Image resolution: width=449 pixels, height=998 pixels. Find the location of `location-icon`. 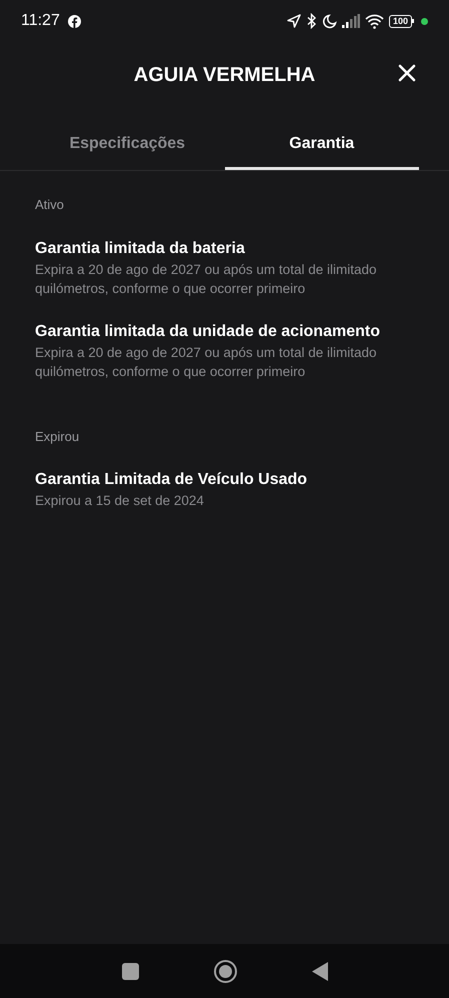

location-icon is located at coordinates (294, 21).